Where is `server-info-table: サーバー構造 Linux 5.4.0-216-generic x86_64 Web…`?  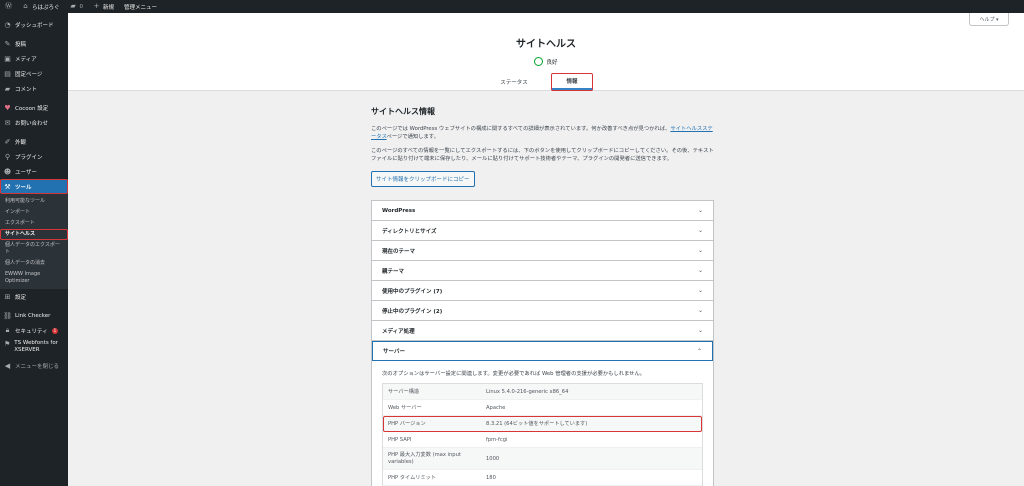
server-info-table: サーバー構造 Linux 5.4.0-216-generic x86_64 Web… is located at coordinates (542, 434).